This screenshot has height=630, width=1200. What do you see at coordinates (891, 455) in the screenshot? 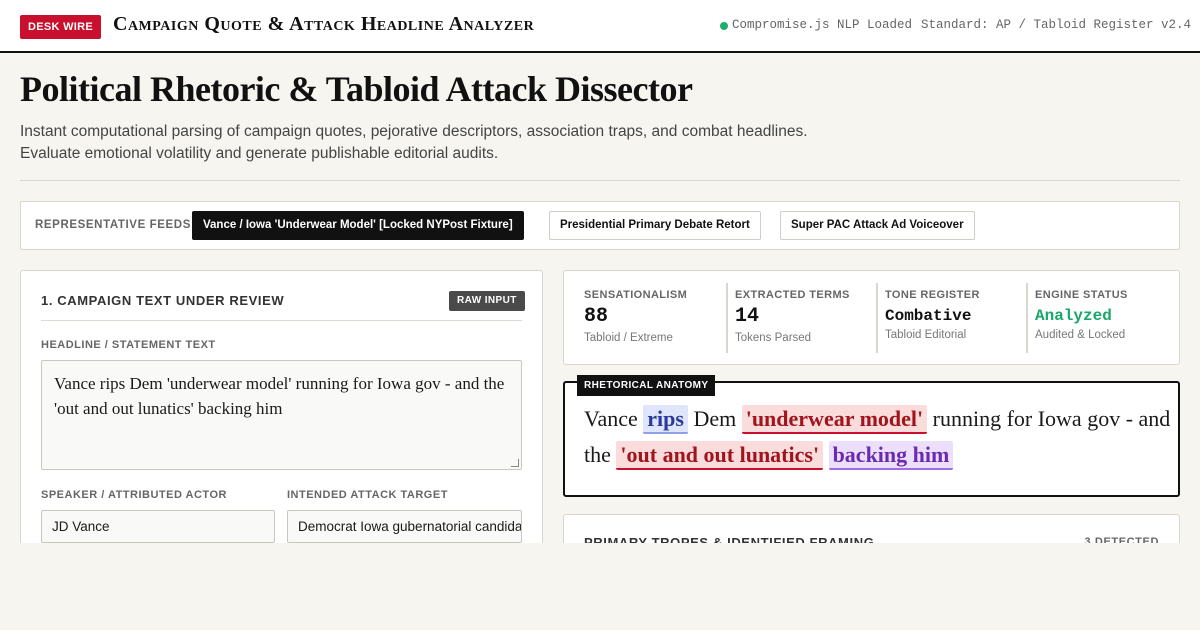
I see `token-association: backing him` at bounding box center [891, 455].